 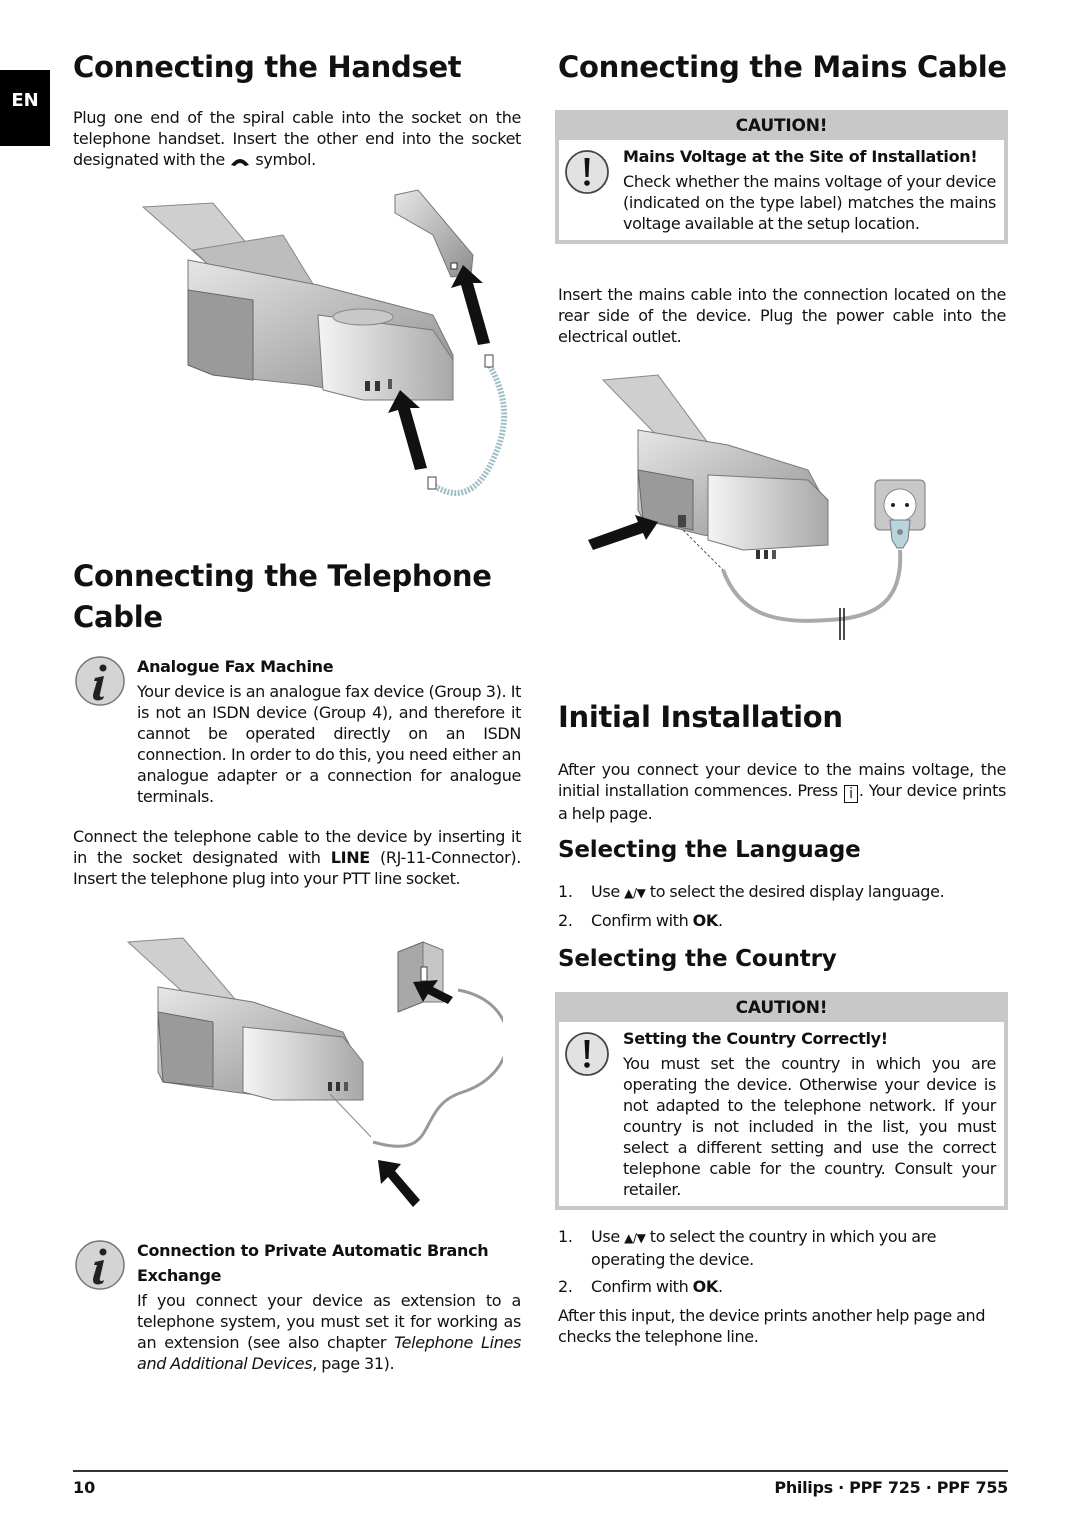 I want to click on telephone-cable, so click(x=437, y=1068).